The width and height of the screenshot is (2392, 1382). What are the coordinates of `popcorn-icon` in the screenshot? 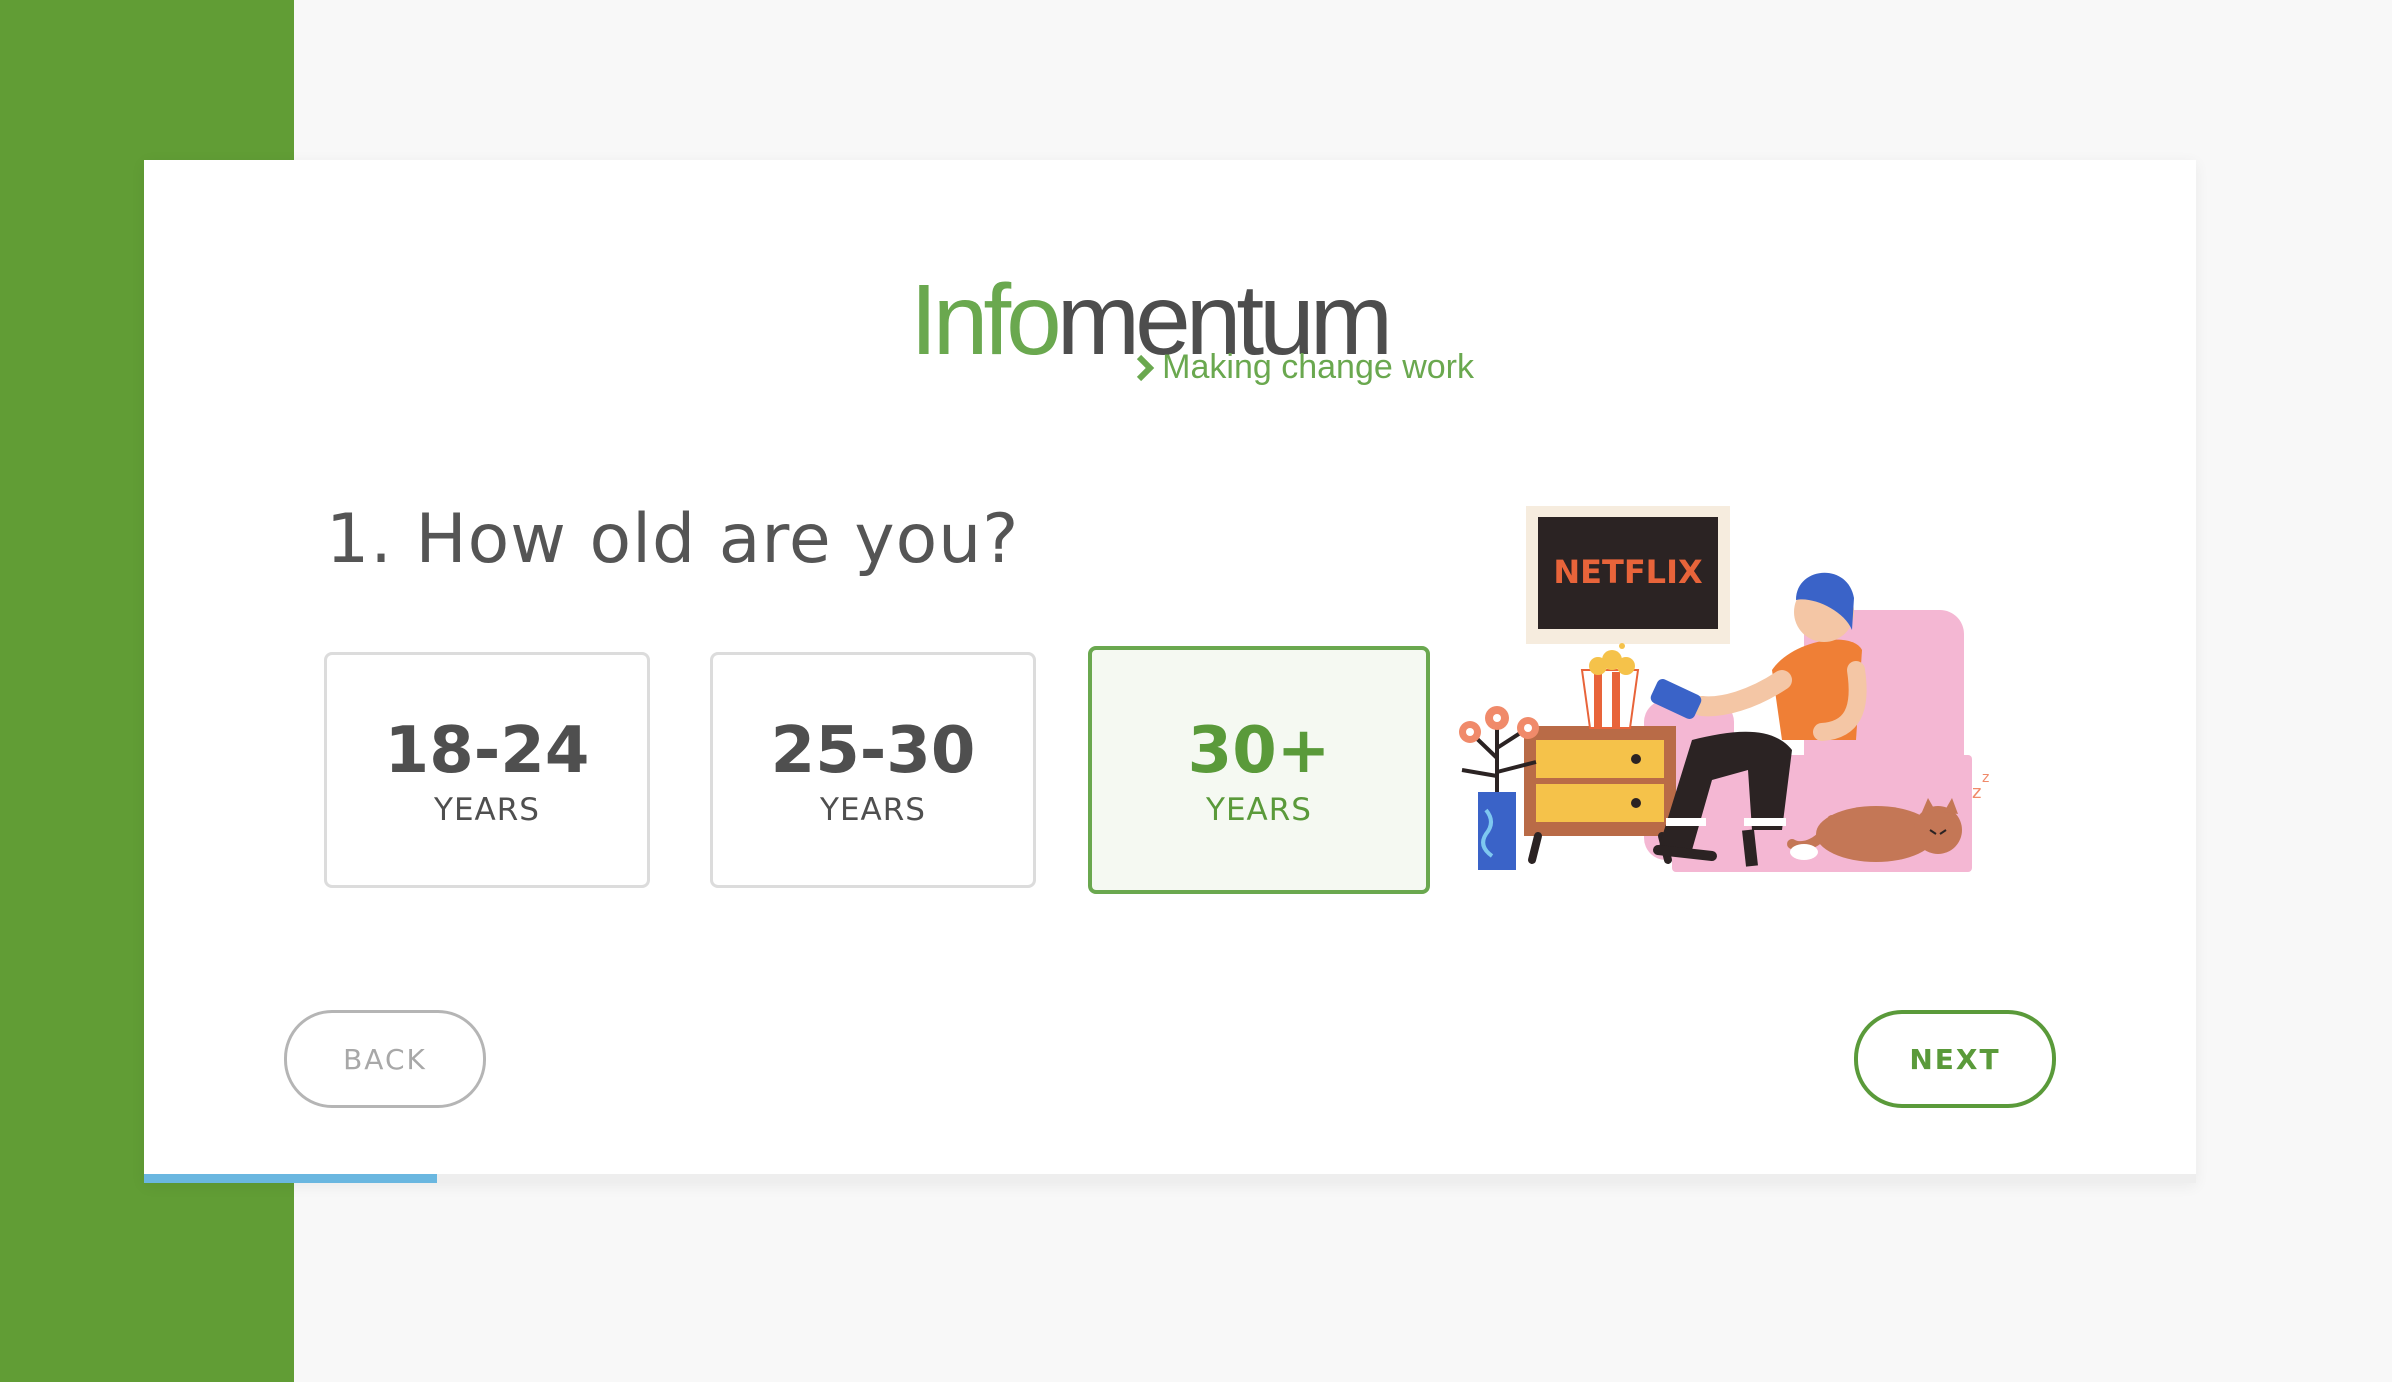 It's located at (1610, 686).